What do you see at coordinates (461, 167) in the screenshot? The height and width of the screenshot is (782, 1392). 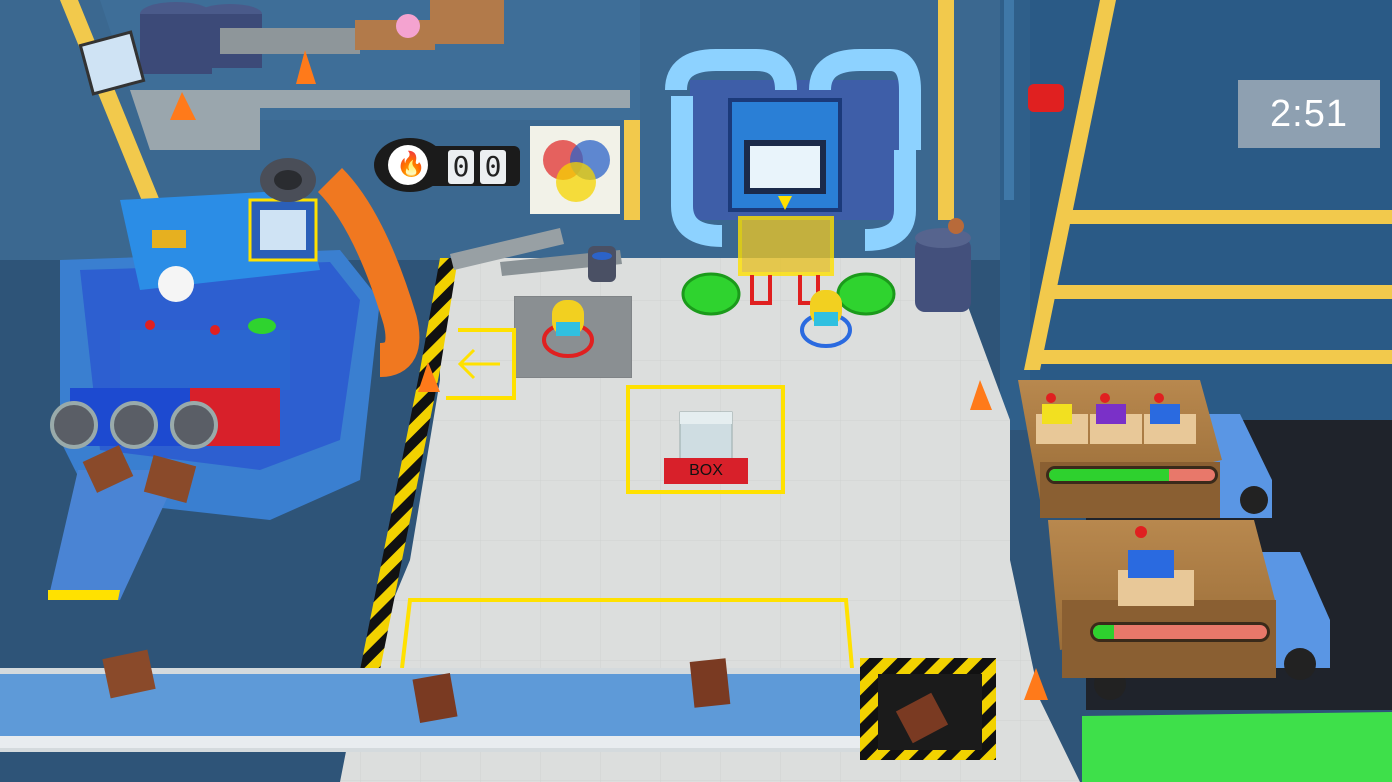 I see `score-digit-1: 0` at bounding box center [461, 167].